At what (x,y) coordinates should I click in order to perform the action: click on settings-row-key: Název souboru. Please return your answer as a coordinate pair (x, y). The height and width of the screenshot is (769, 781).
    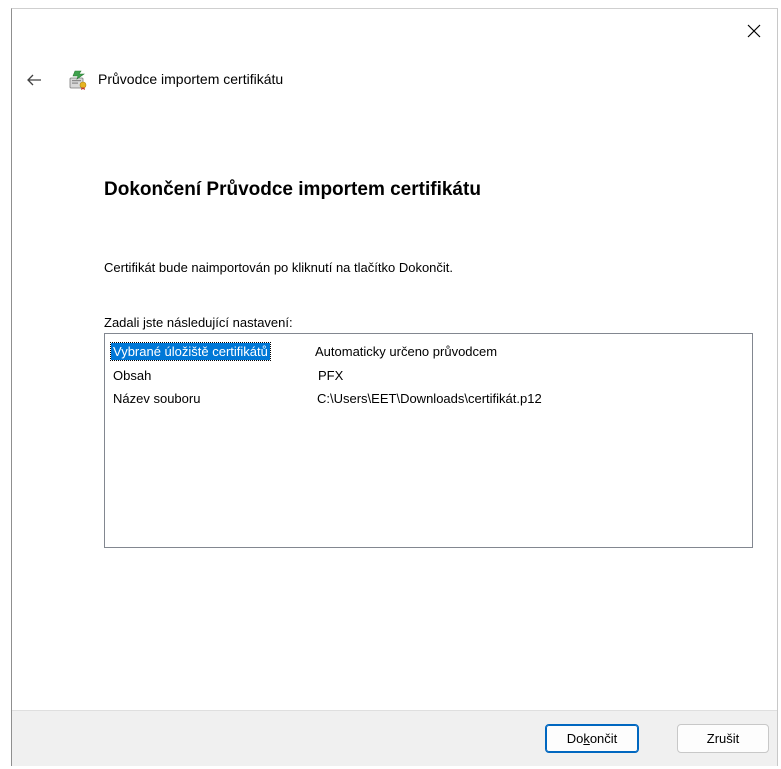
    Looking at the image, I should click on (157, 398).